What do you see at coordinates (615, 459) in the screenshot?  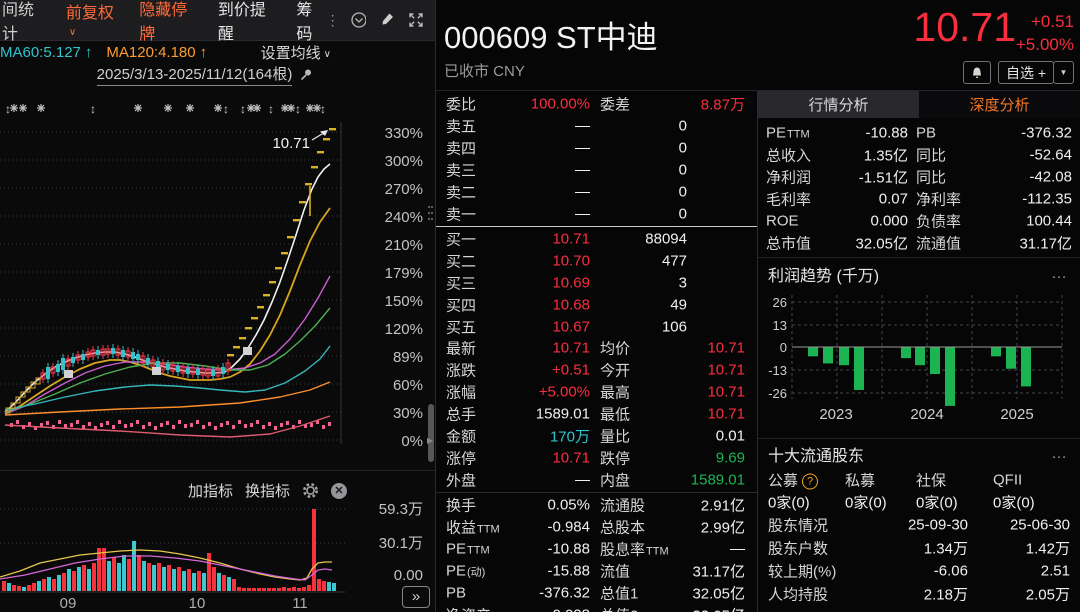 I see `stat-label: 跌停` at bounding box center [615, 459].